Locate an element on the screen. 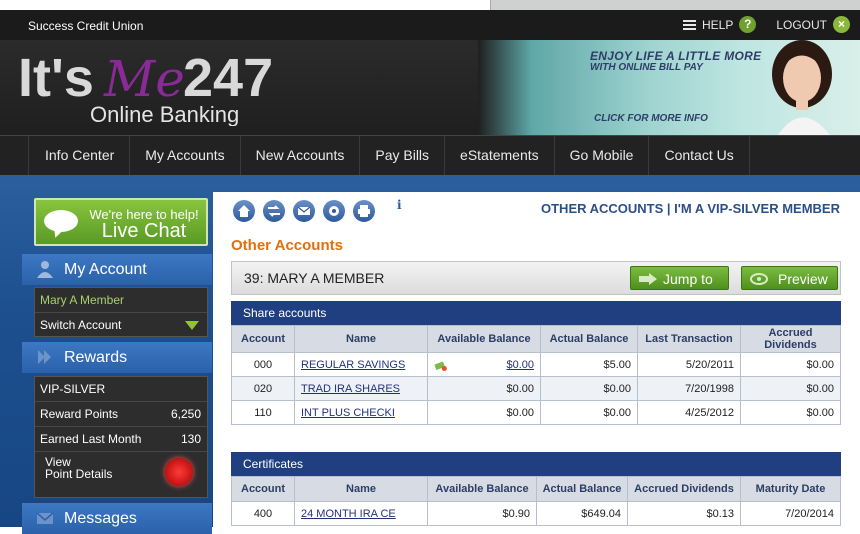 The width and height of the screenshot is (860, 534). live-chat-button: We're here to help! Live Chat is located at coordinates (121, 222).